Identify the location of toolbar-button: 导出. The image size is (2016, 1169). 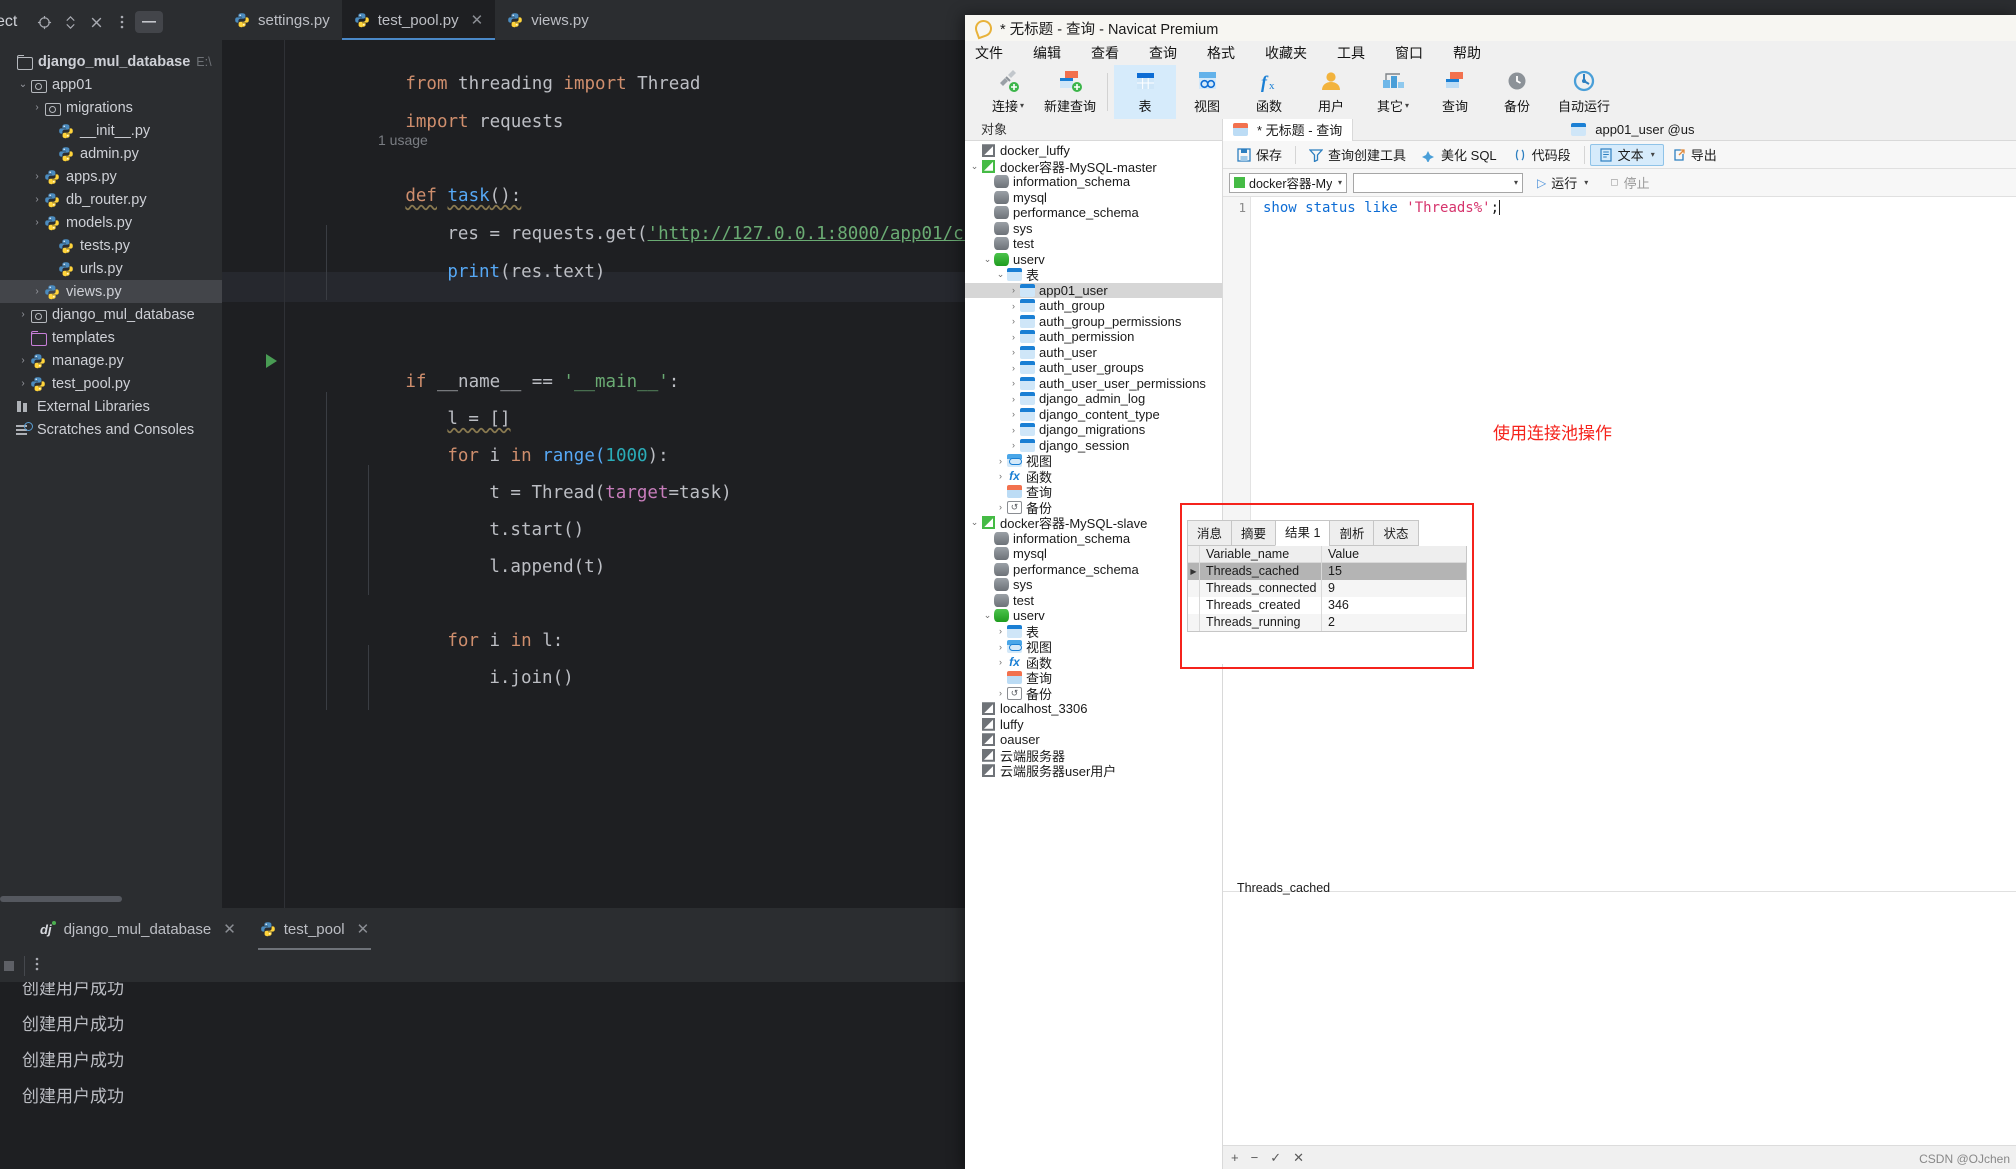
(1694, 155).